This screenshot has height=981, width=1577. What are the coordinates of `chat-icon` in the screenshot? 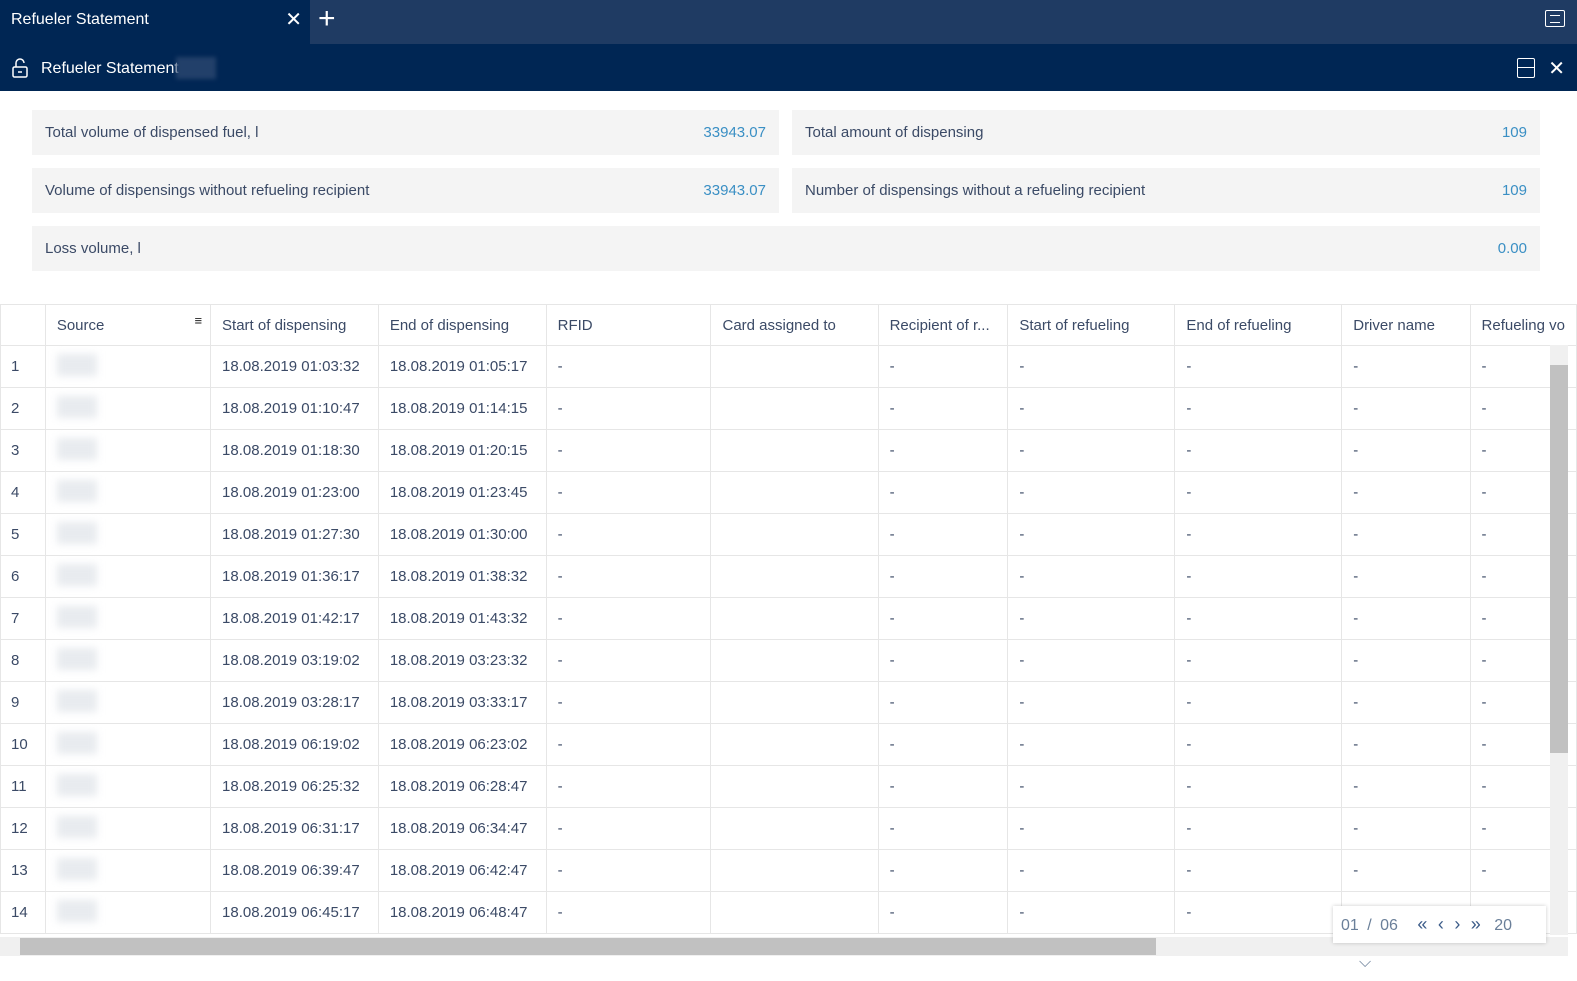 It's located at (1555, 18).